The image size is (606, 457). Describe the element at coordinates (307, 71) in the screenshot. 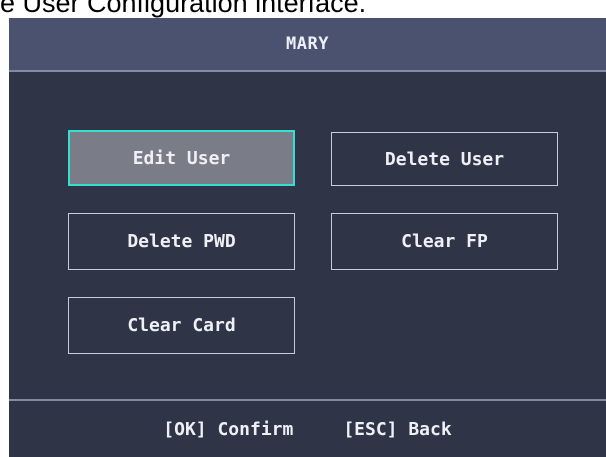

I see `title-divider` at that location.